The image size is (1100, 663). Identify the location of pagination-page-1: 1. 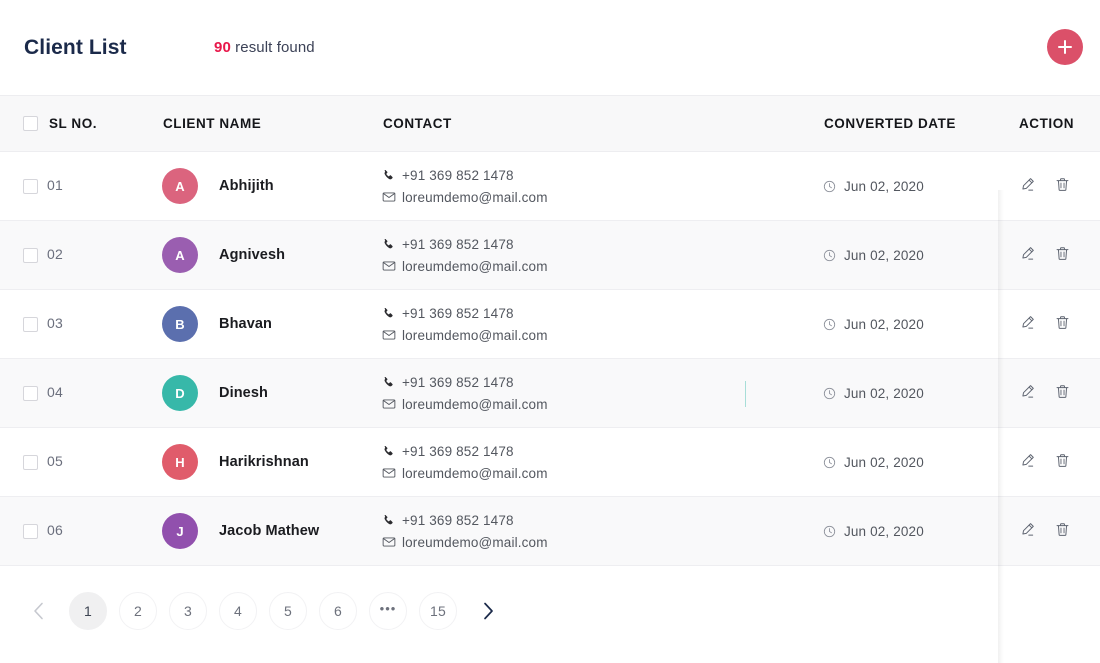
(88, 611).